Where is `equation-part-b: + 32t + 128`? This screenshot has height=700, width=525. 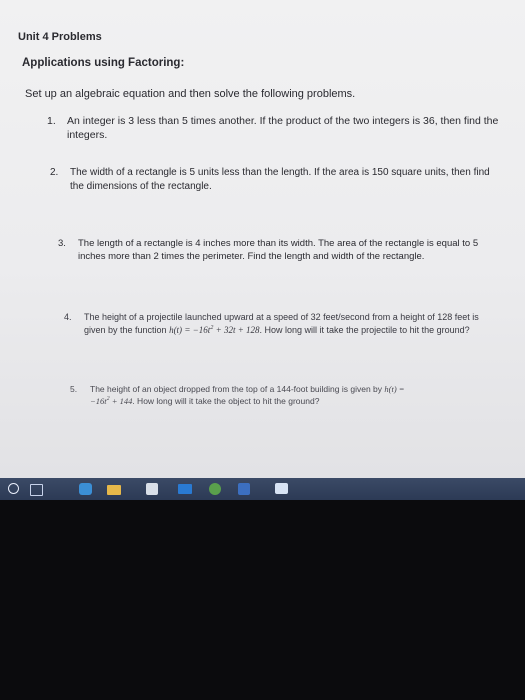 equation-part-b: + 32t + 128 is located at coordinates (236, 330).